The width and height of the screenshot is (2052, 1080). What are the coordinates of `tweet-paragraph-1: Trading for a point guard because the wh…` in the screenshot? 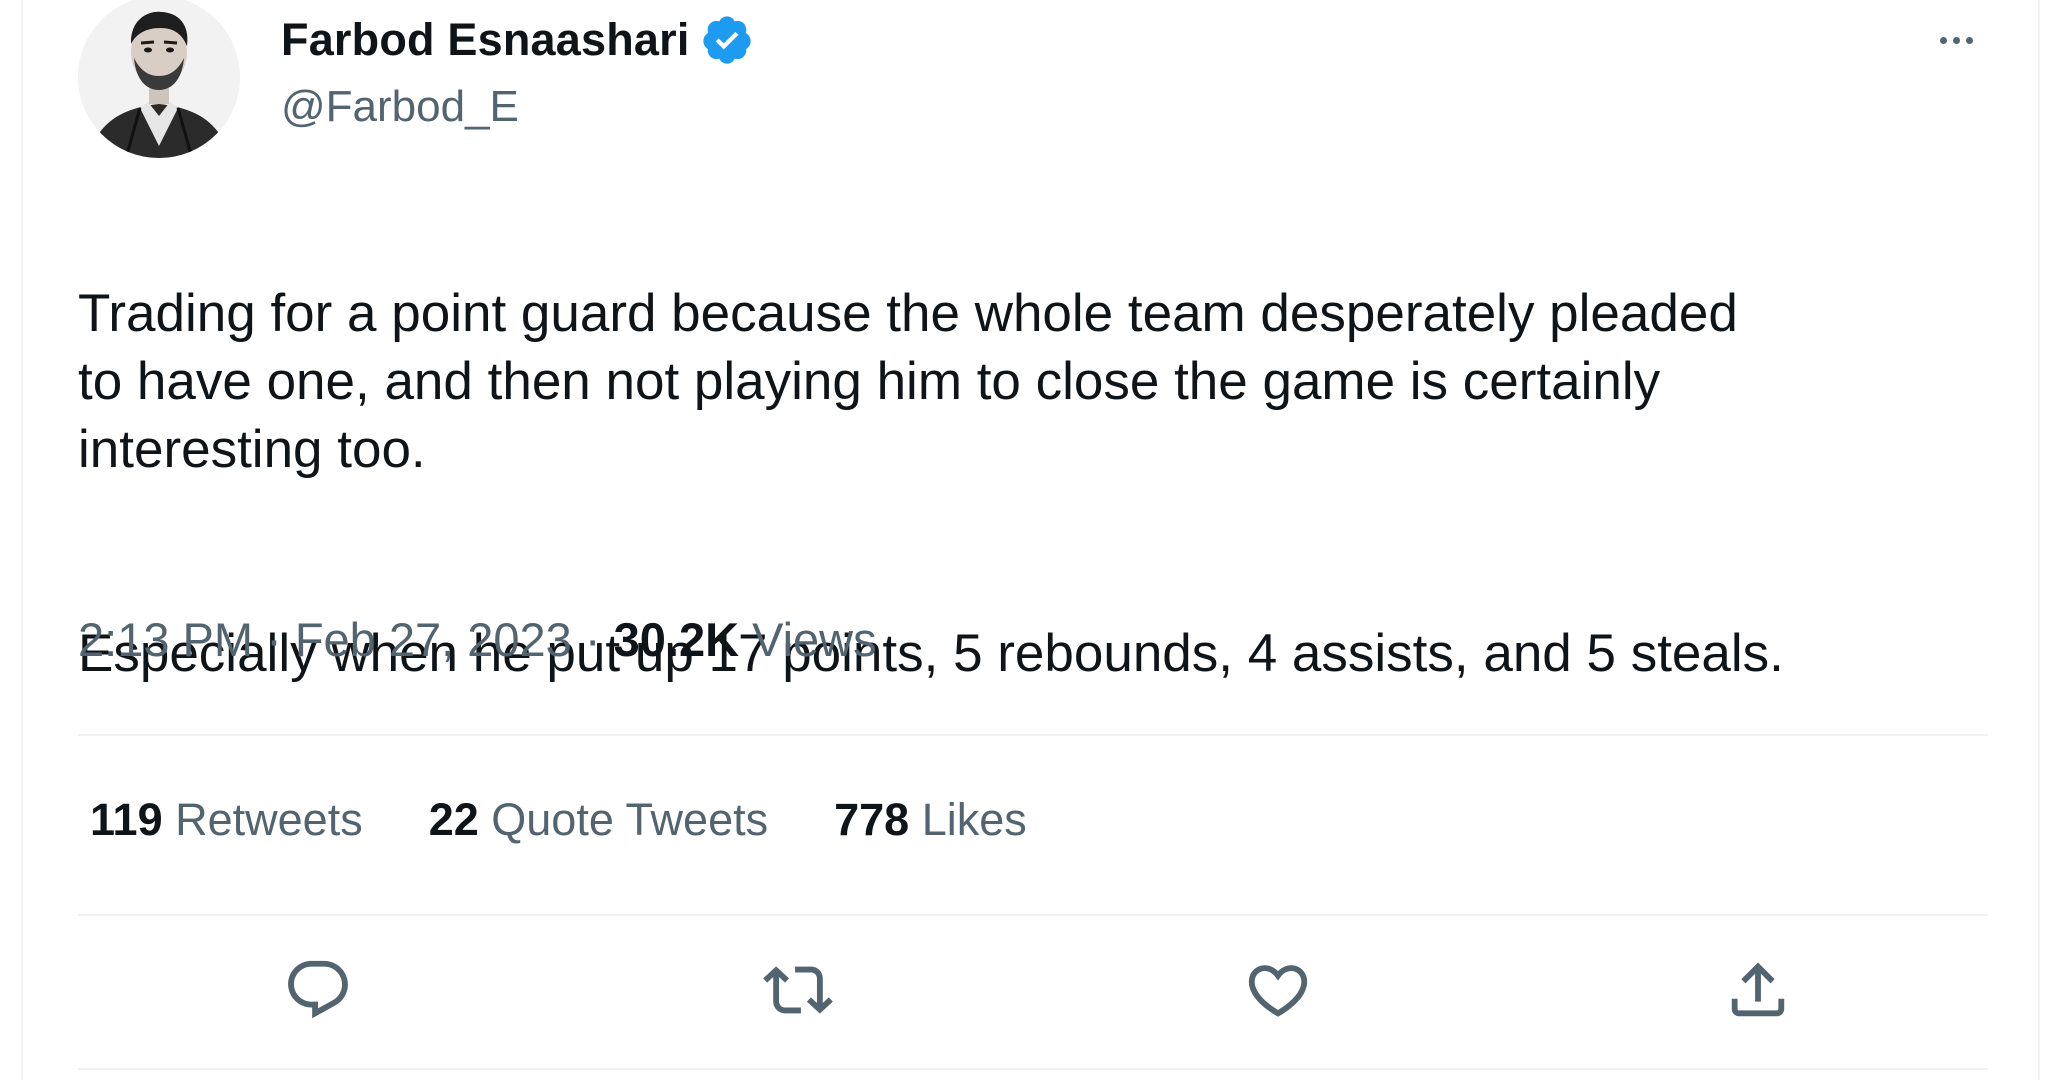 It's located at (908, 381).